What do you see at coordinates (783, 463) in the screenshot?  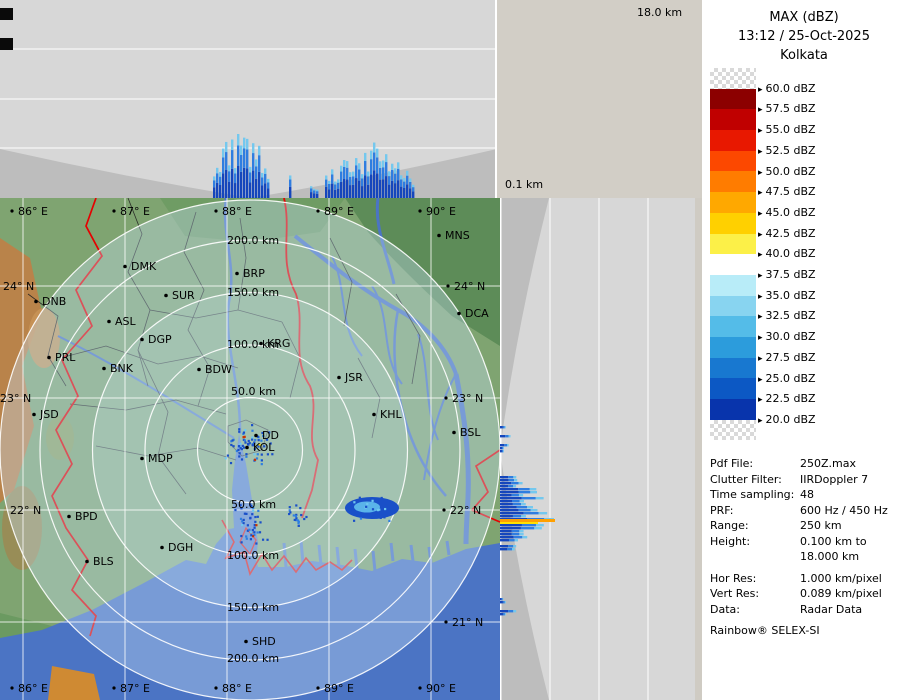 I see `info-row: Pdf File: 250Z.max` at bounding box center [783, 463].